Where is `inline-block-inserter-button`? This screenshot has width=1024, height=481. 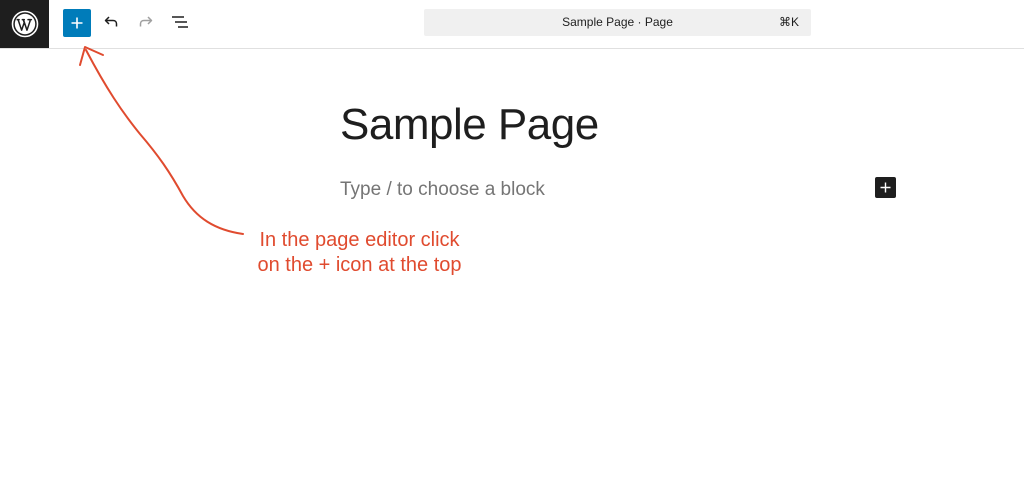
inline-block-inserter-button is located at coordinates (885, 187).